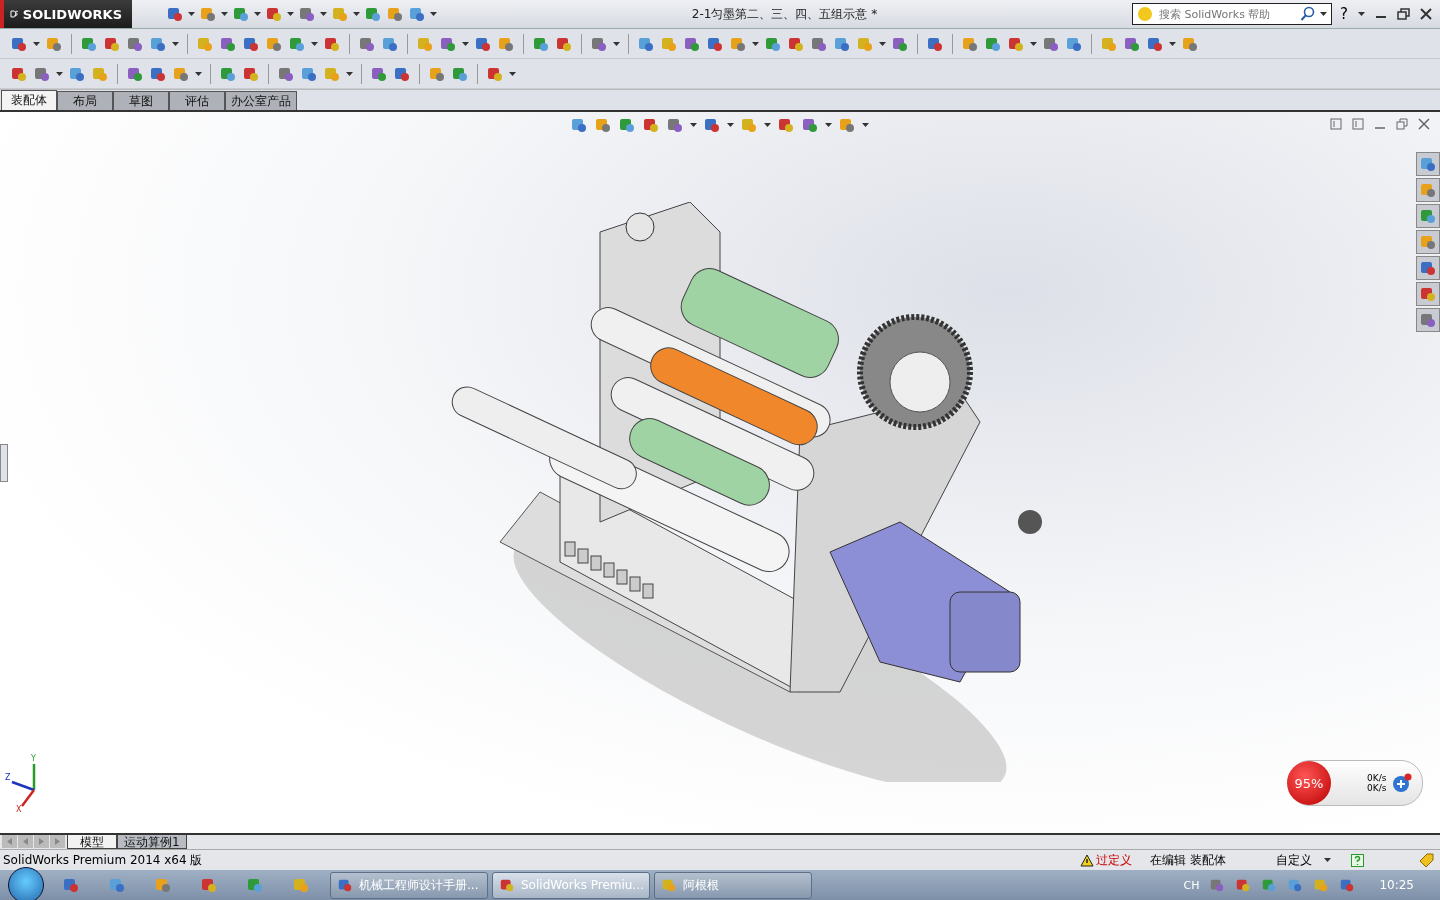  What do you see at coordinates (1402, 783) in the screenshot?
I see `add-icon` at bounding box center [1402, 783].